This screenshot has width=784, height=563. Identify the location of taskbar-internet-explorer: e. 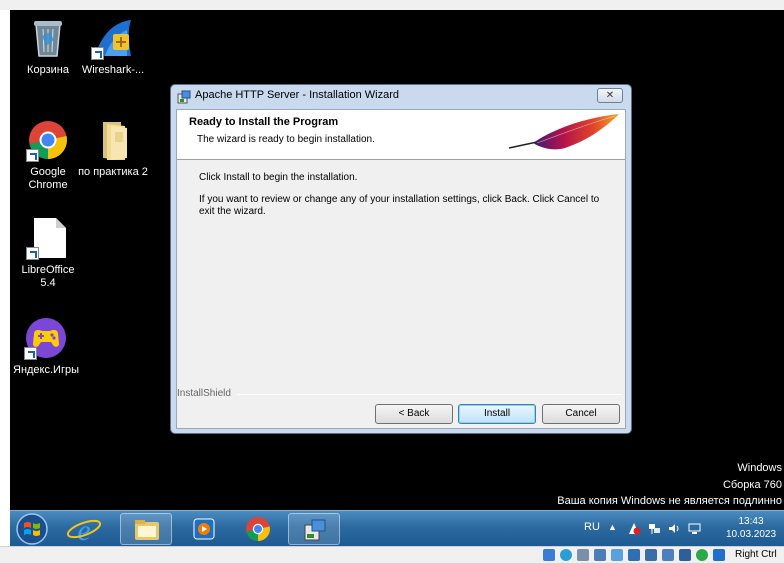
(84, 530).